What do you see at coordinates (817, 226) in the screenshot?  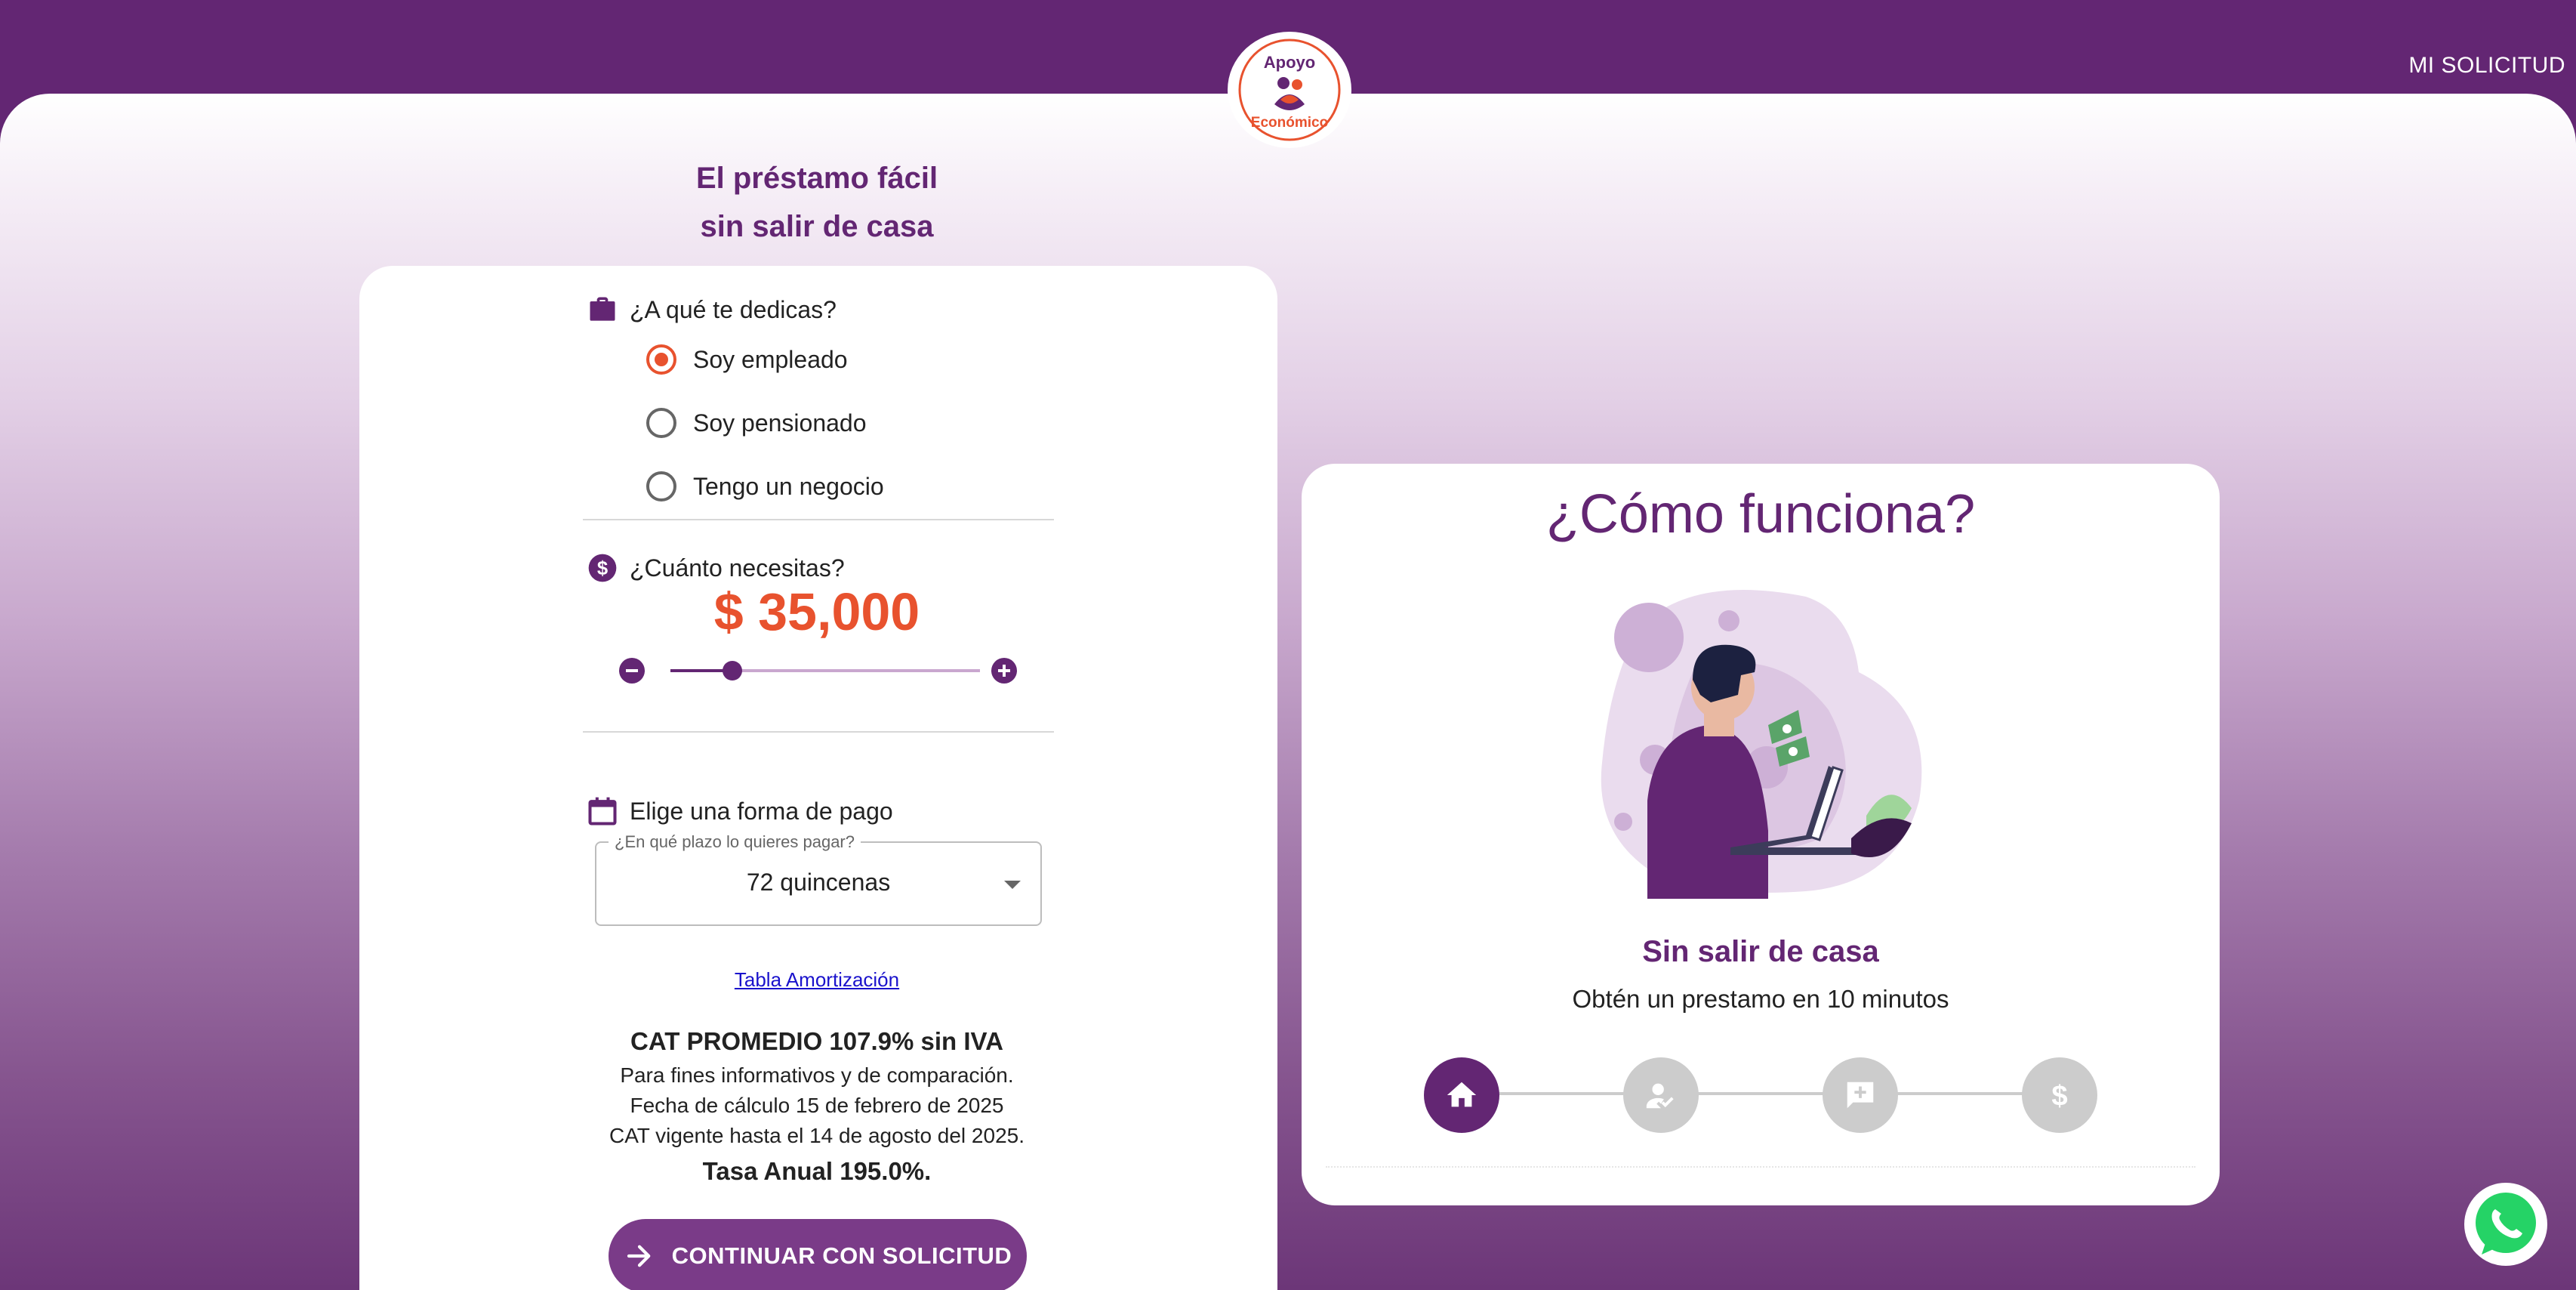 I see `hero-line-2: sin salir de casa` at bounding box center [817, 226].